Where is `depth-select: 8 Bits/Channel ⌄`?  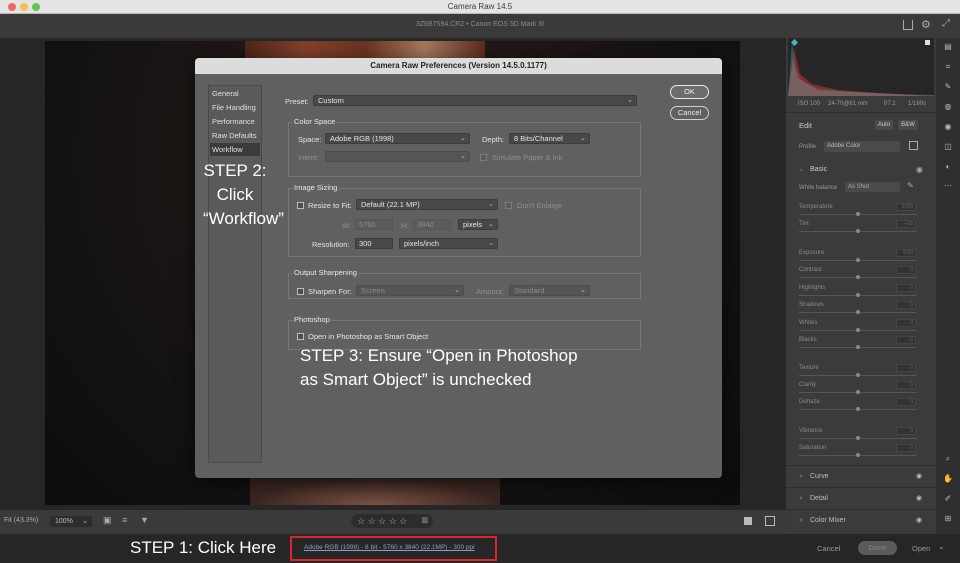 depth-select: 8 Bits/Channel ⌄ is located at coordinates (549, 138).